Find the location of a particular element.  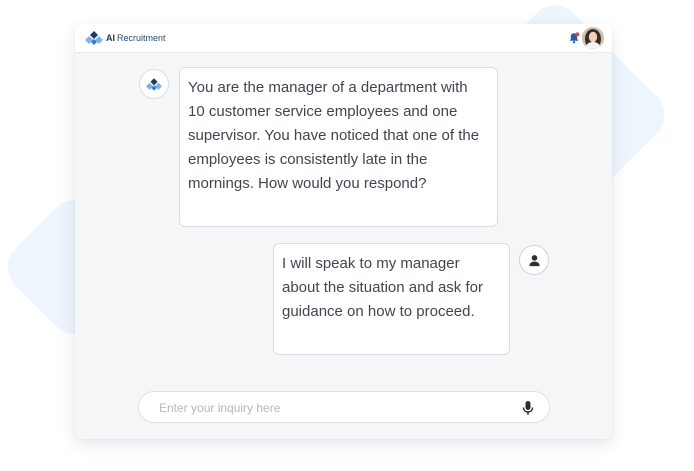

user-photo is located at coordinates (593, 38).